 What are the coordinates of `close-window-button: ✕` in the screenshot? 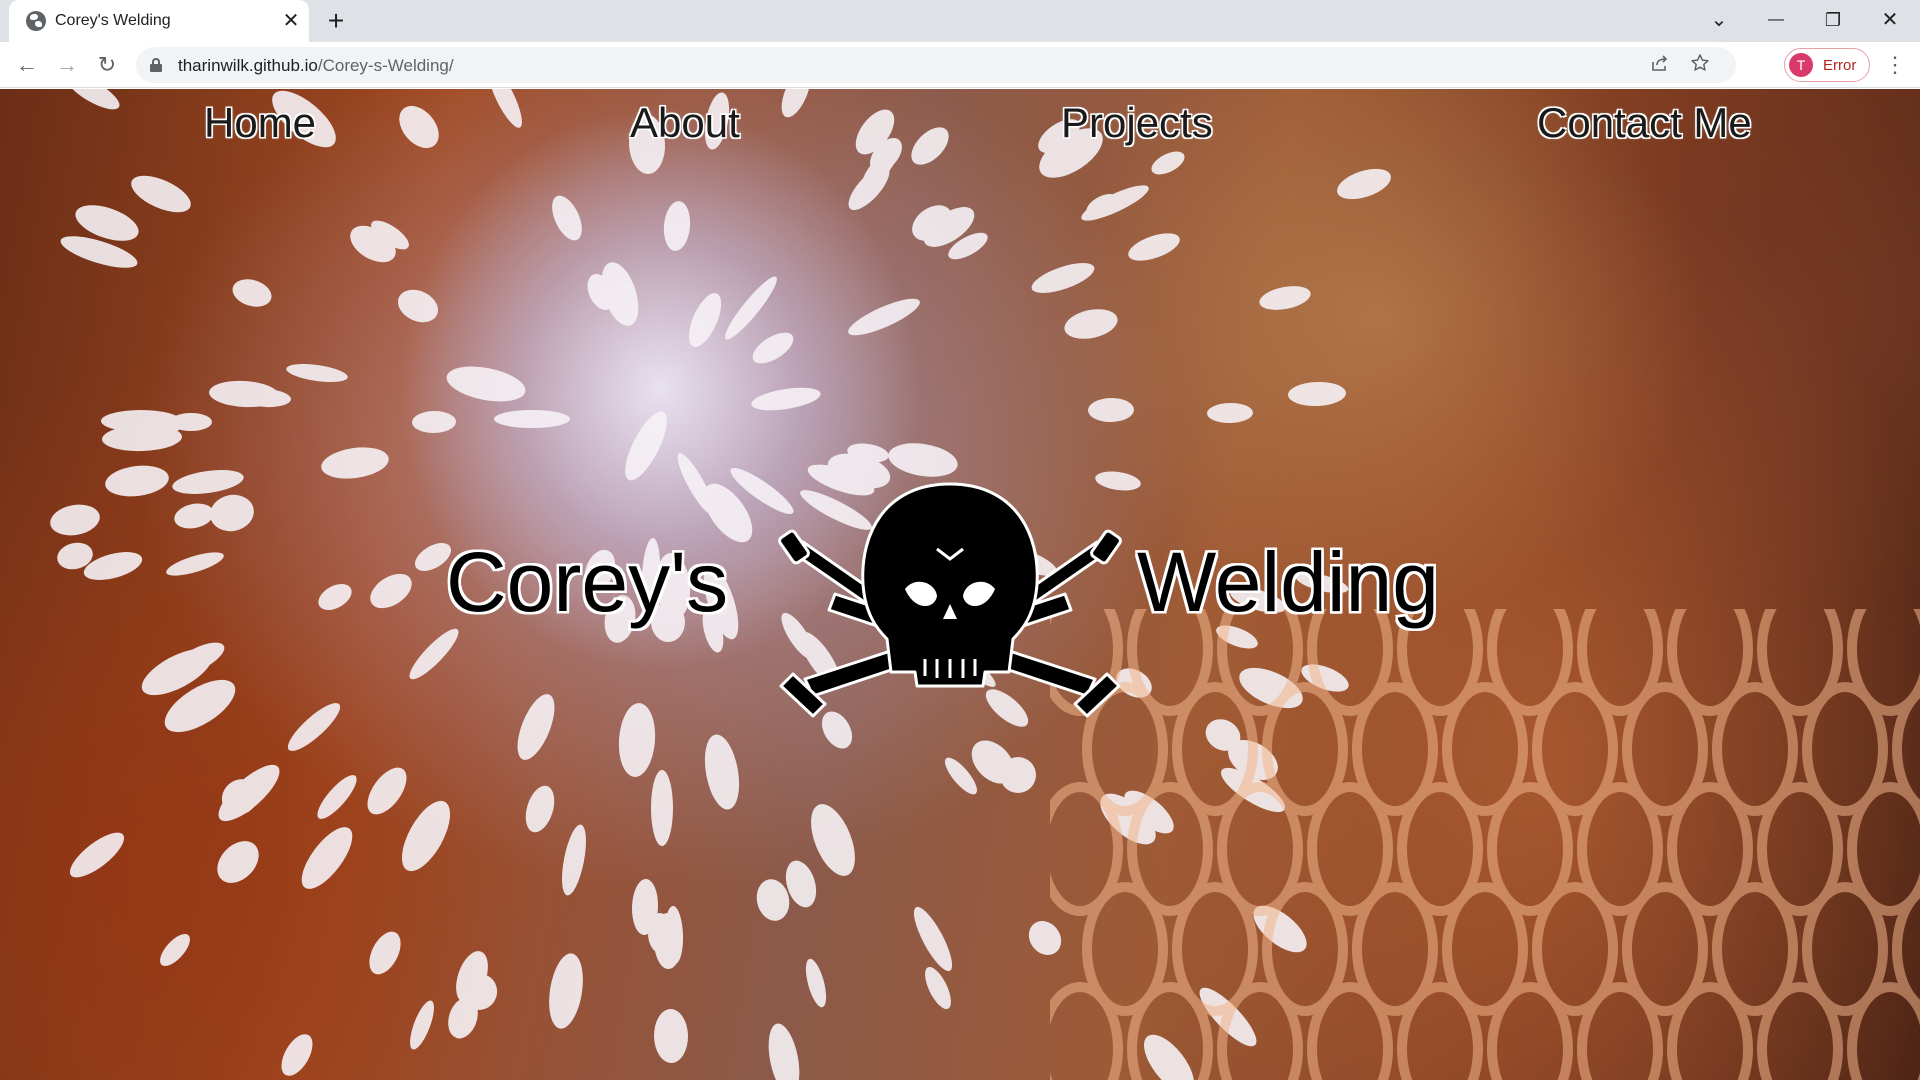 It's located at (1890, 20).